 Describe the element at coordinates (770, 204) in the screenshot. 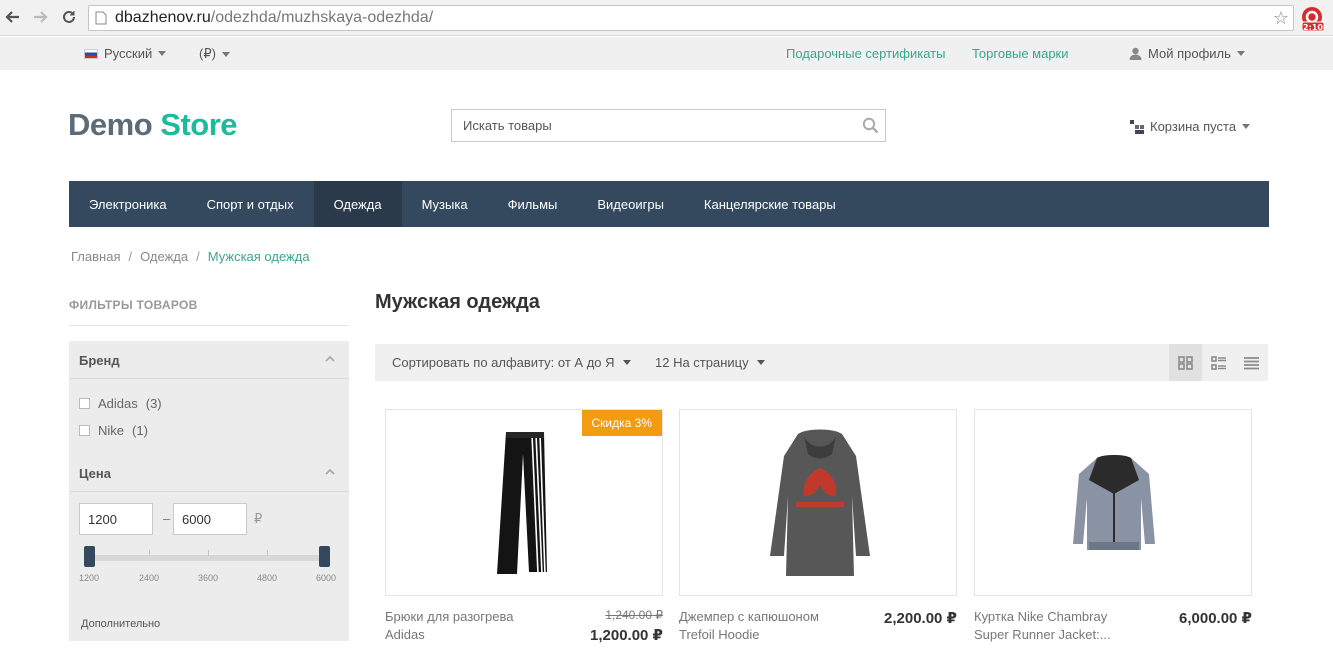

I see `menu-item-office: Канцелярские товары` at that location.